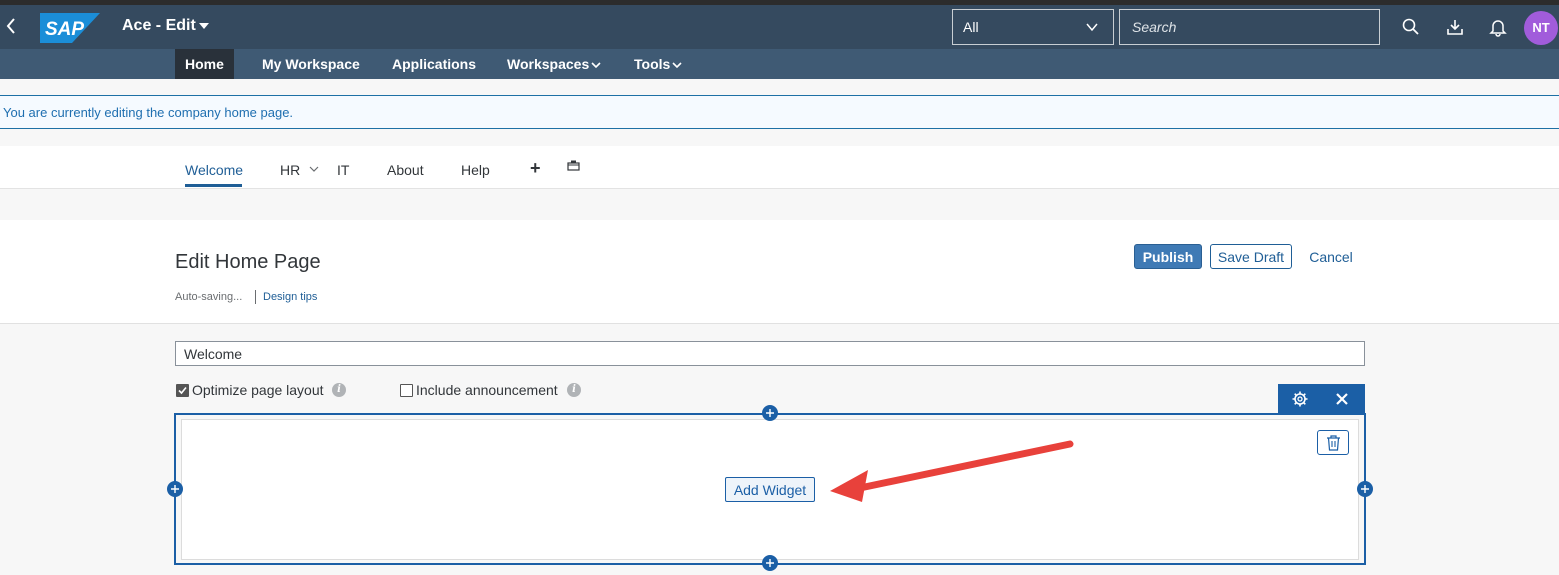 The height and width of the screenshot is (575, 1559). Describe the element at coordinates (779, 167) in the screenshot. I see `page-tabs: Welcome HR IT About Help +` at that location.